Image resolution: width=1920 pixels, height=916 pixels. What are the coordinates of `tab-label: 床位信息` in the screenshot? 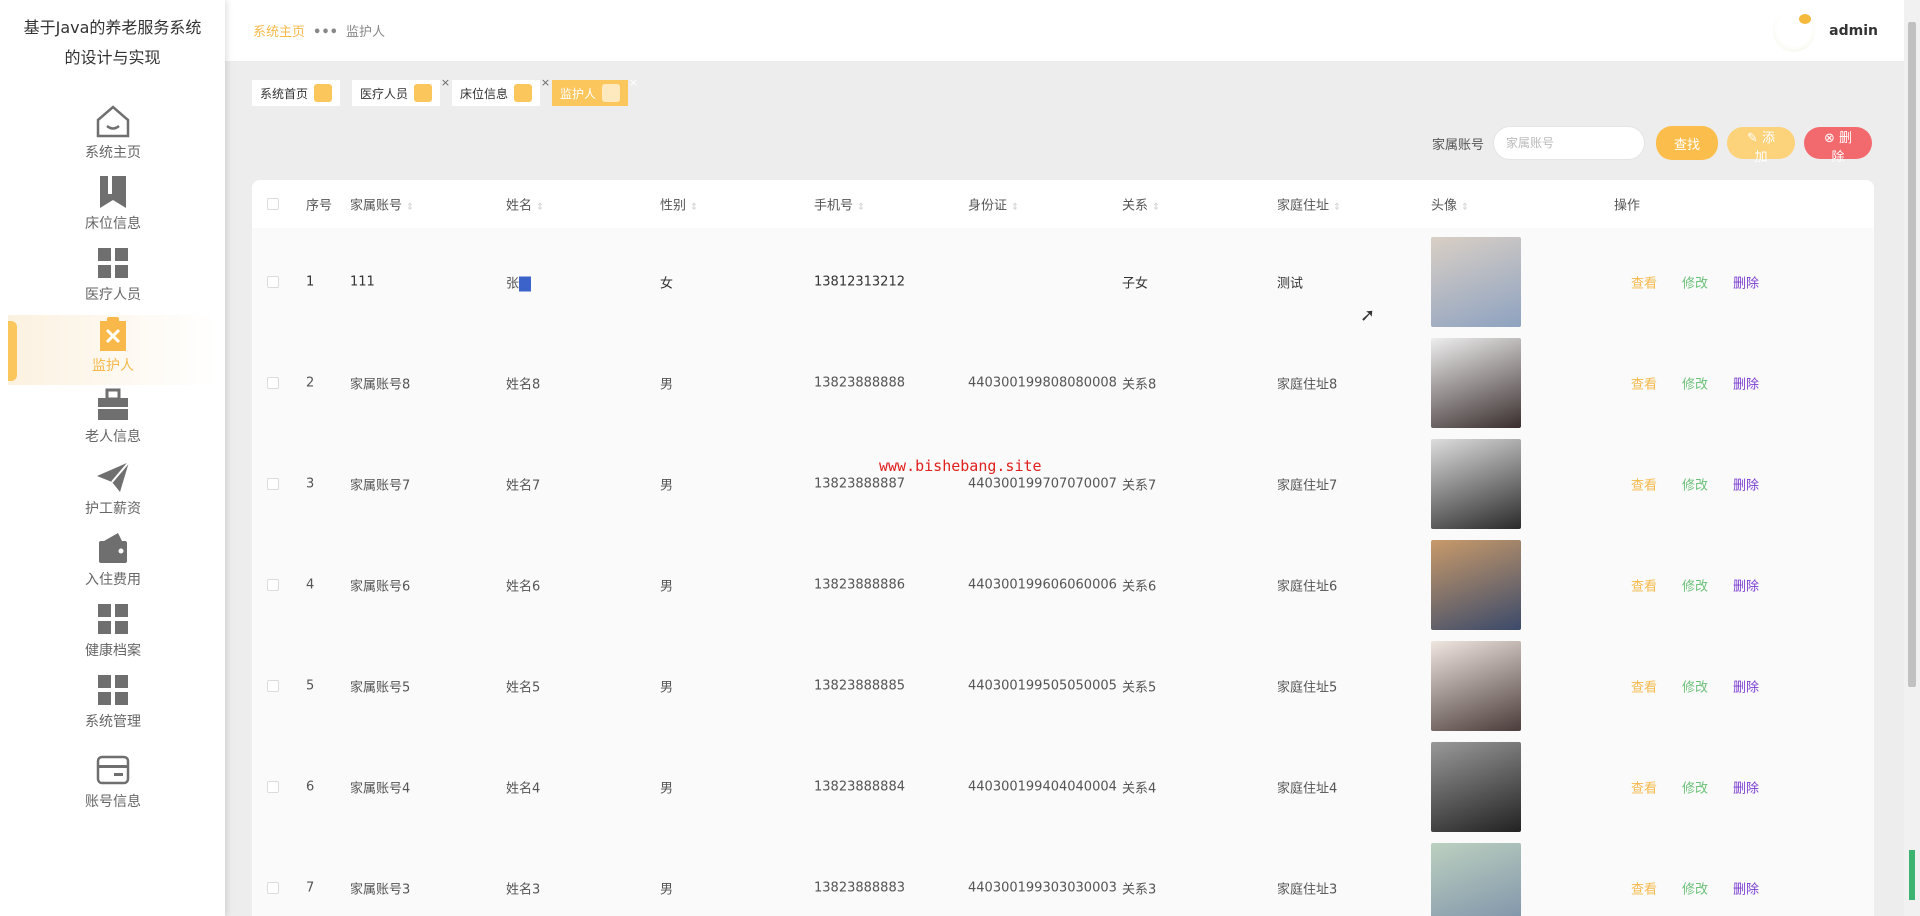 It's located at (484, 93).